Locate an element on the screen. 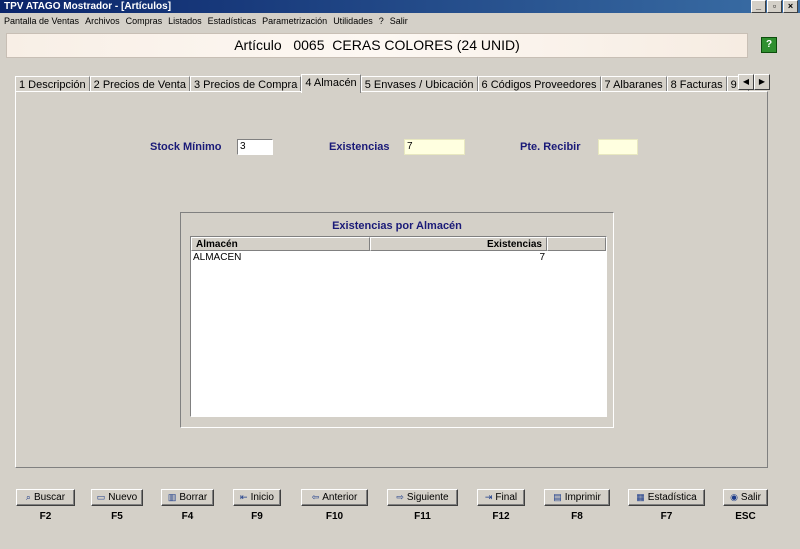 The image size is (800, 549). salir-label: Salir is located at coordinates (750, 497).